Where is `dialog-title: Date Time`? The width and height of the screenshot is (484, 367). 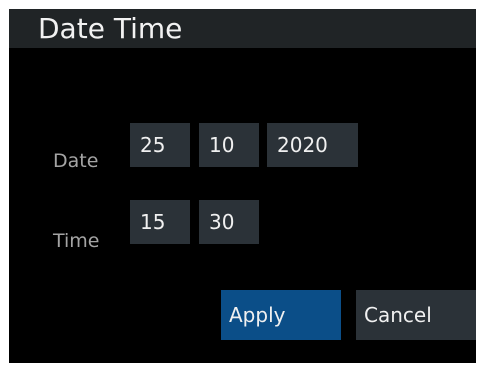
dialog-title: Date Time is located at coordinates (110, 28).